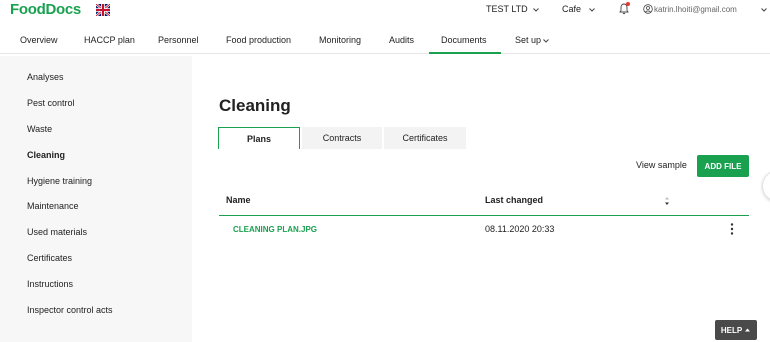 The width and height of the screenshot is (770, 342). What do you see at coordinates (484, 229) in the screenshot?
I see `table-row: CLEANING PLAN.JPG 08.11.2020 20:33` at bounding box center [484, 229].